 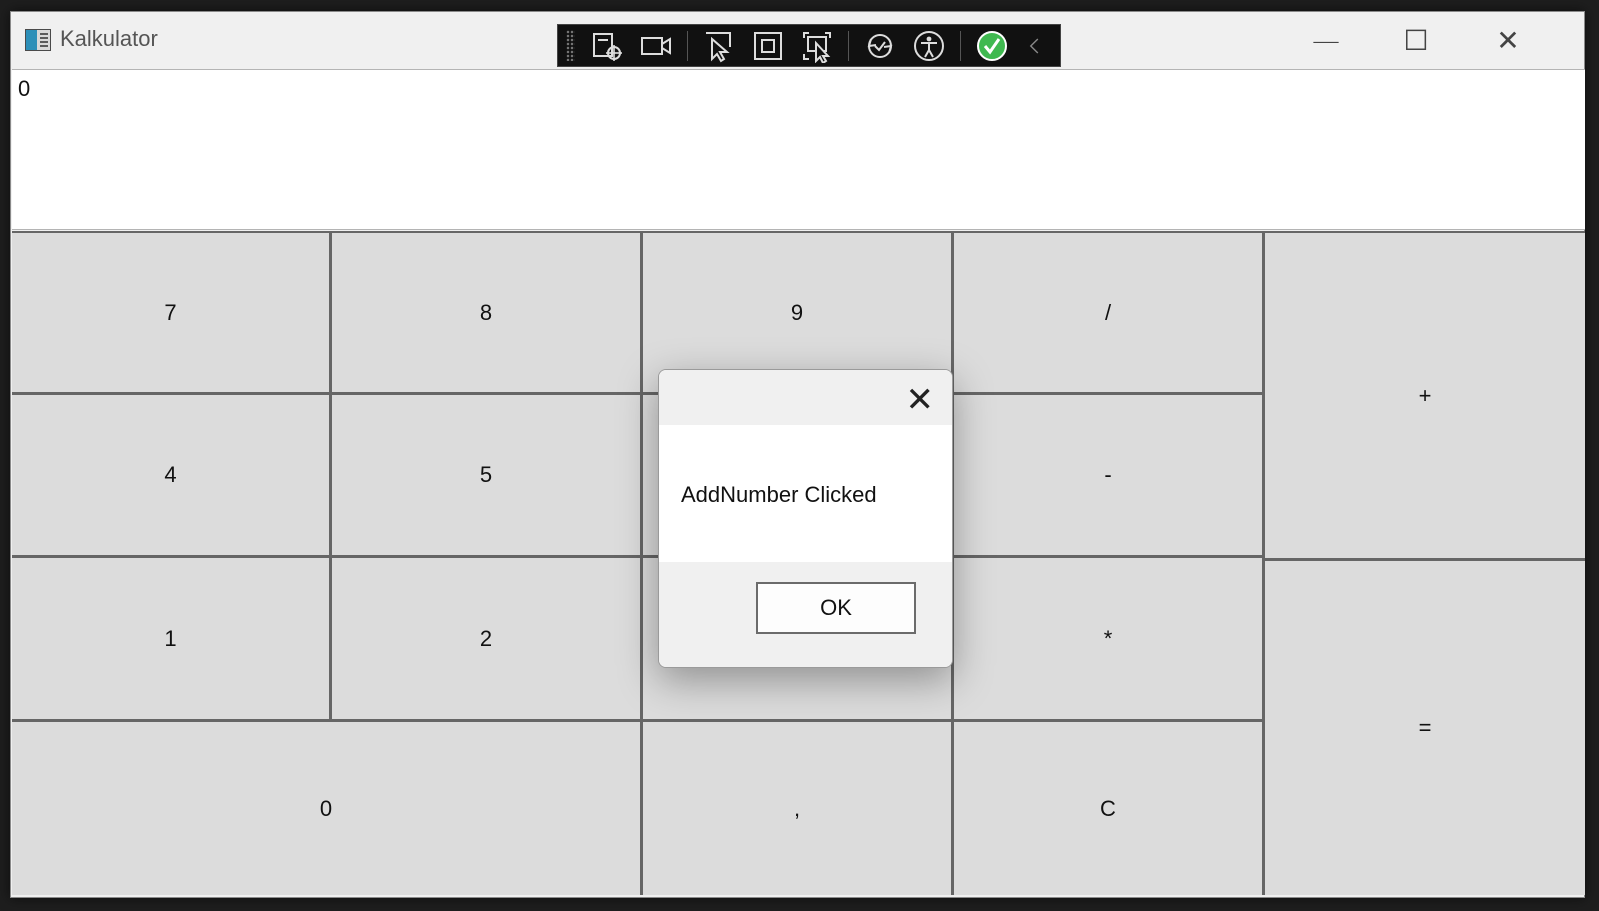 I want to click on accessibility-icon, so click(x=929, y=46).